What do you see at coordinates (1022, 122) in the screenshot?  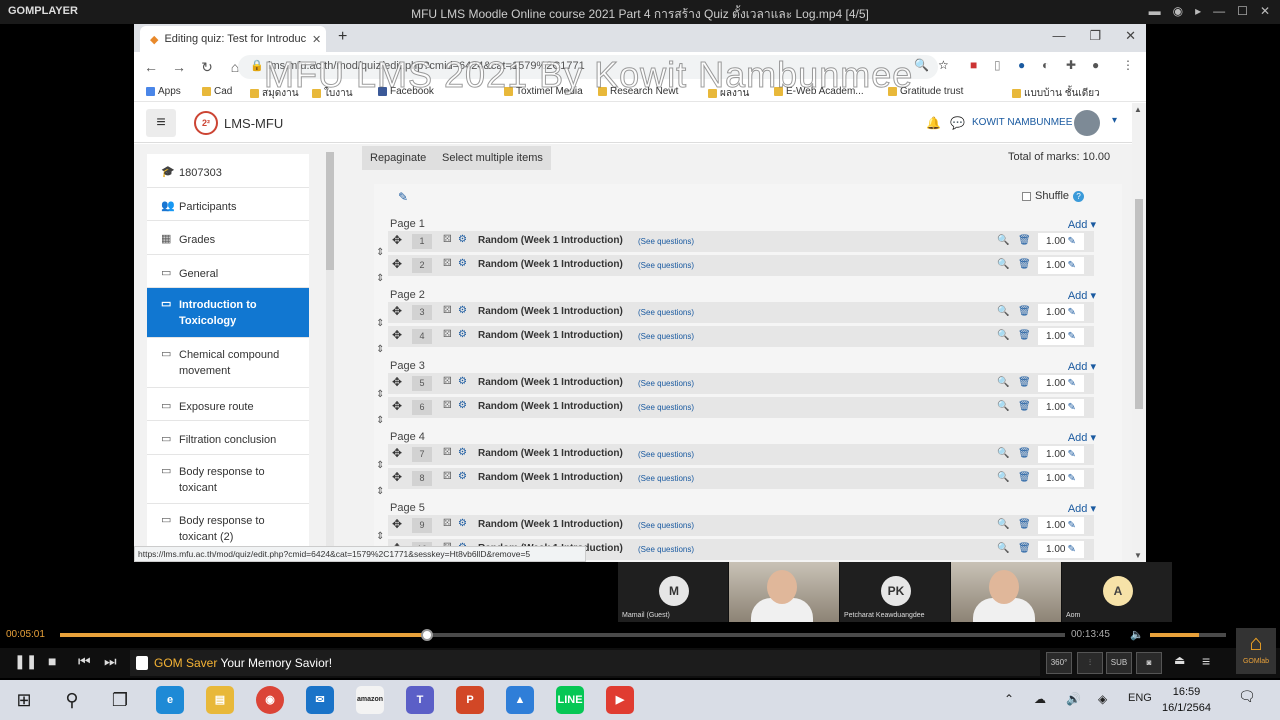 I see `user-name: KOWIT NAMBUNMEE` at bounding box center [1022, 122].